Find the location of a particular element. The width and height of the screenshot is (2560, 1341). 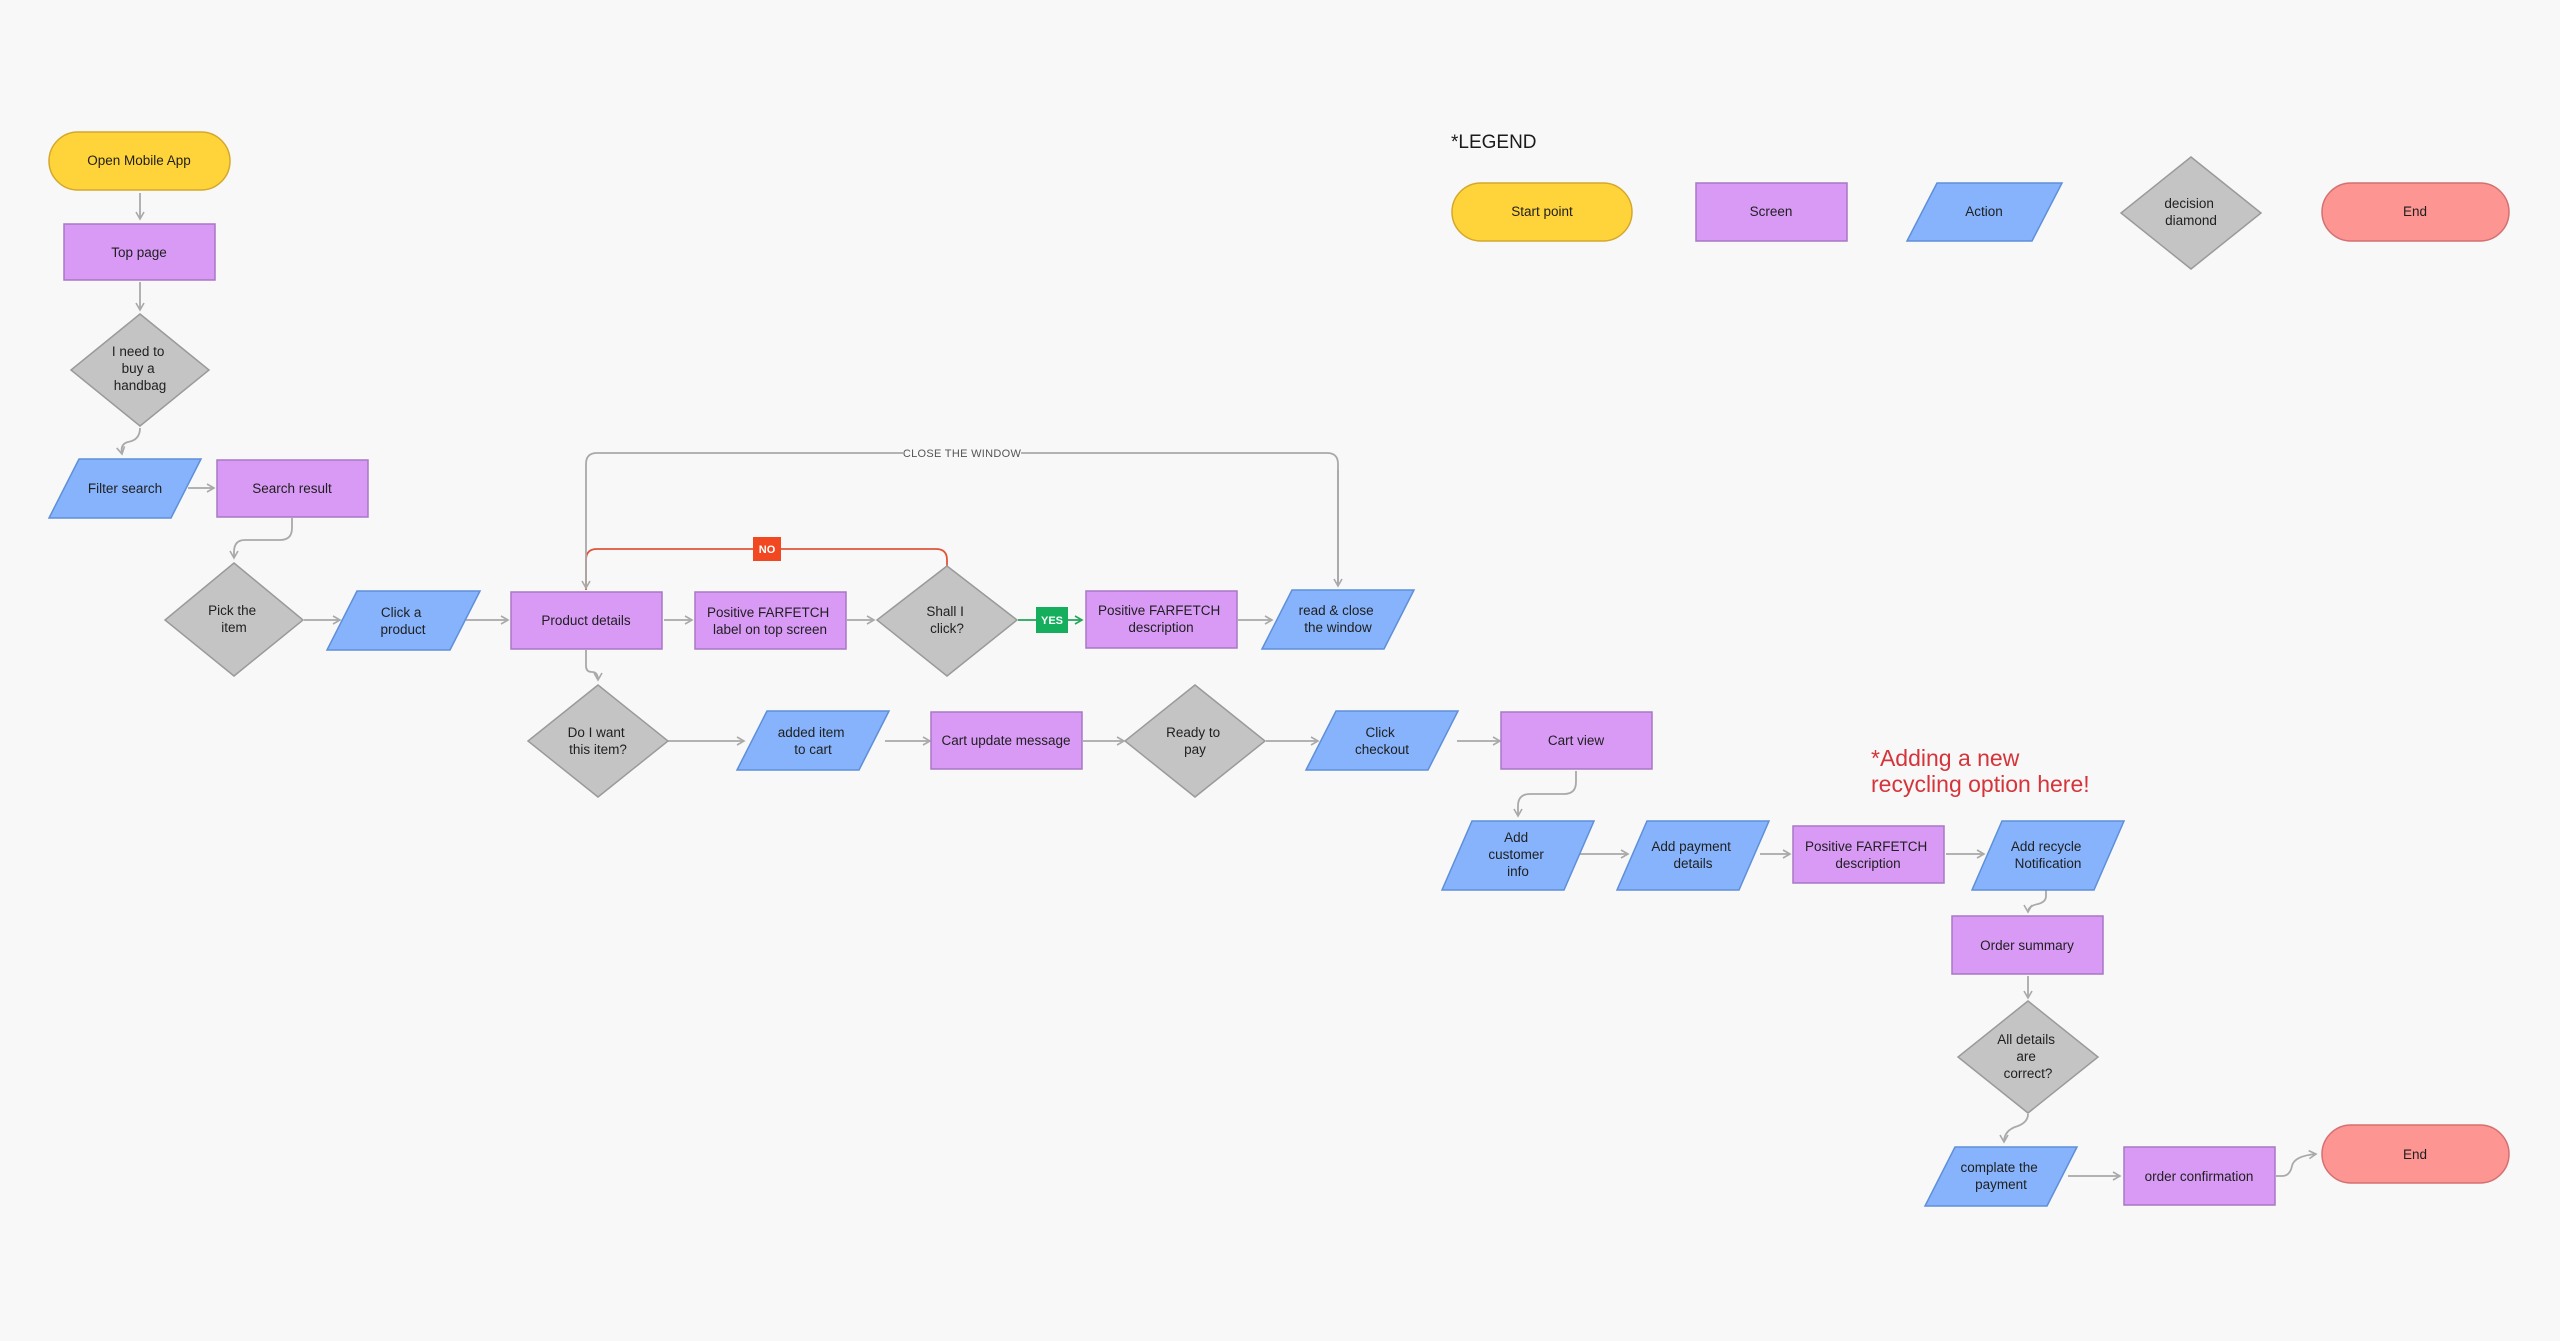

open-mobile-app-label: Open Mobile App is located at coordinates (139, 160).